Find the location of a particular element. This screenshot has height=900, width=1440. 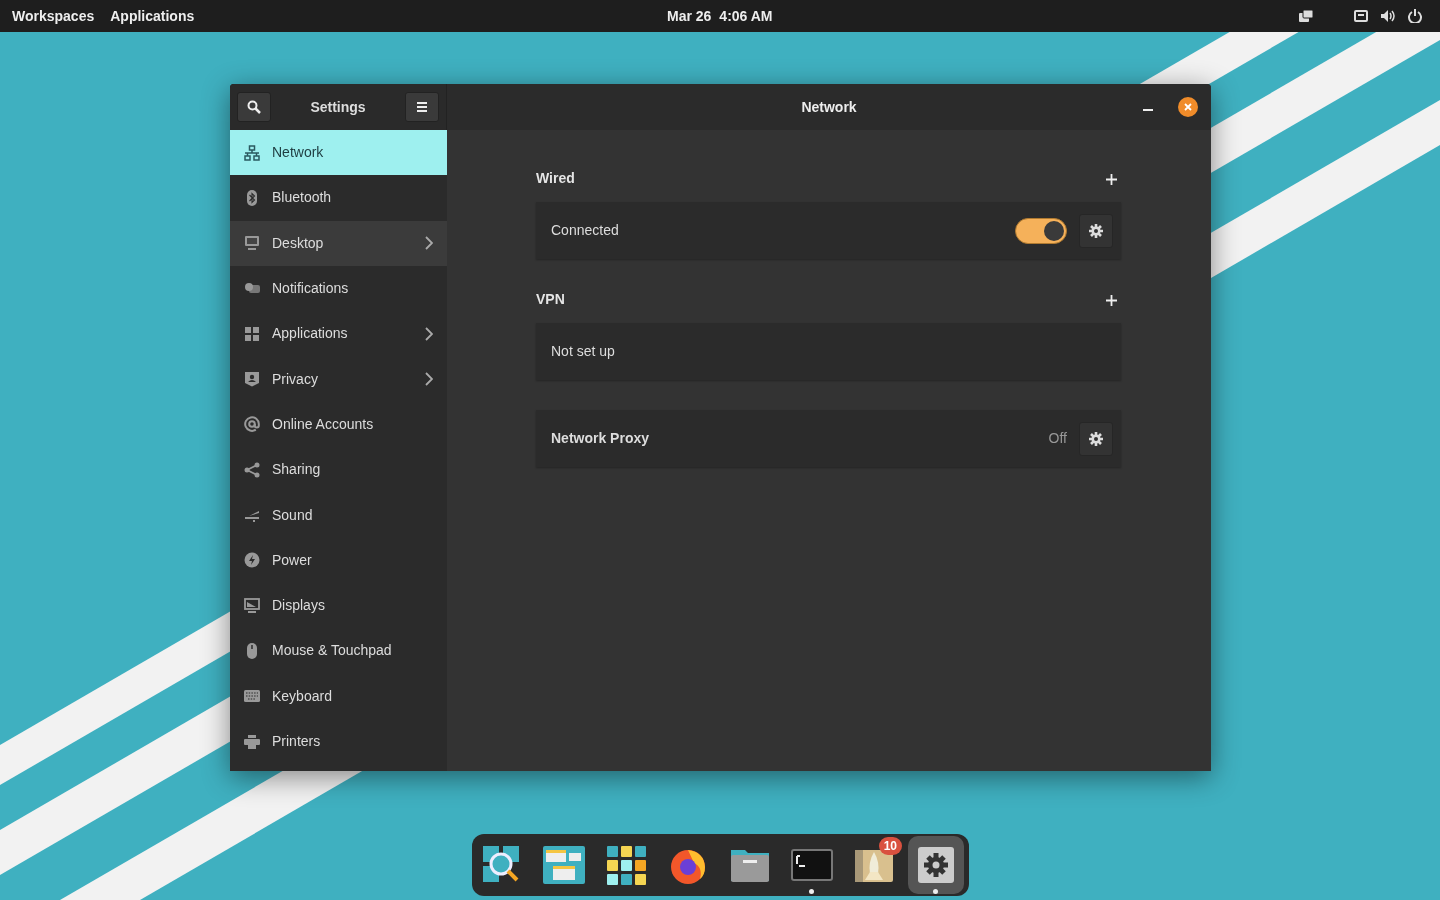

printer-icon is located at coordinates (252, 741).